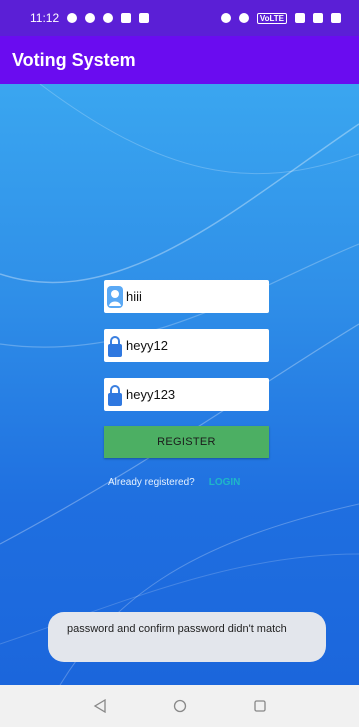 This screenshot has width=359, height=727. I want to click on volte-badge: VoLTE, so click(271, 18).